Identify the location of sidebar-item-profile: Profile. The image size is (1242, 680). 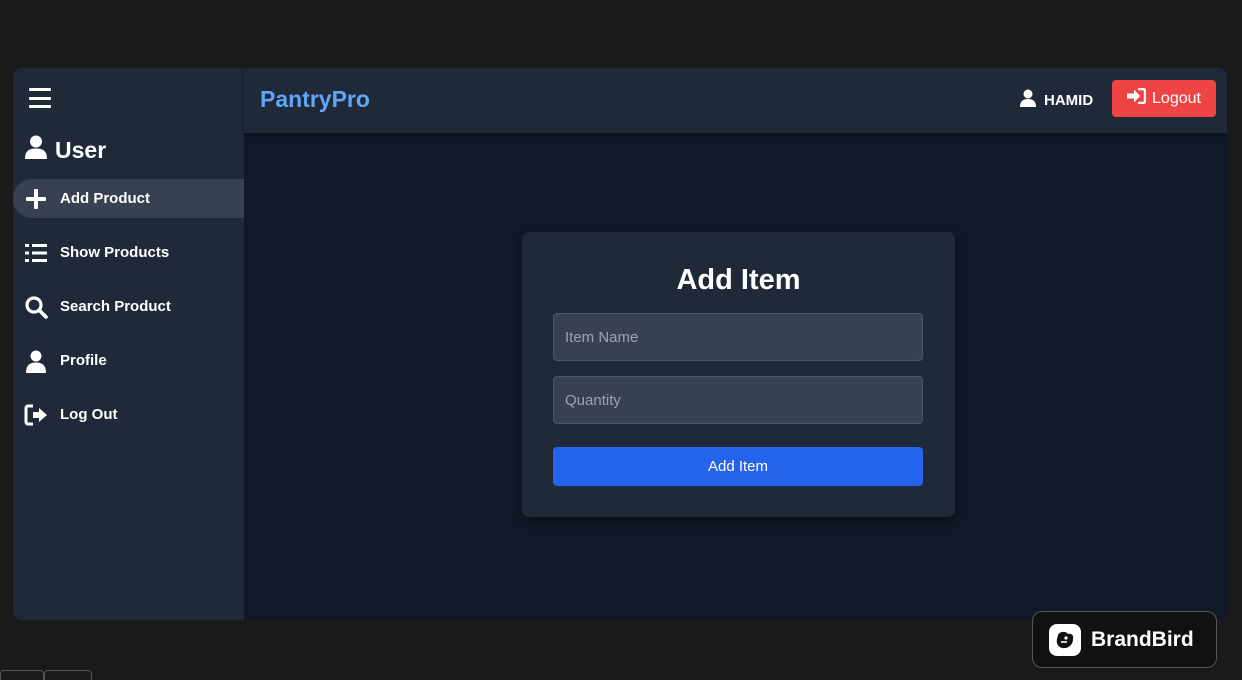
(128, 360).